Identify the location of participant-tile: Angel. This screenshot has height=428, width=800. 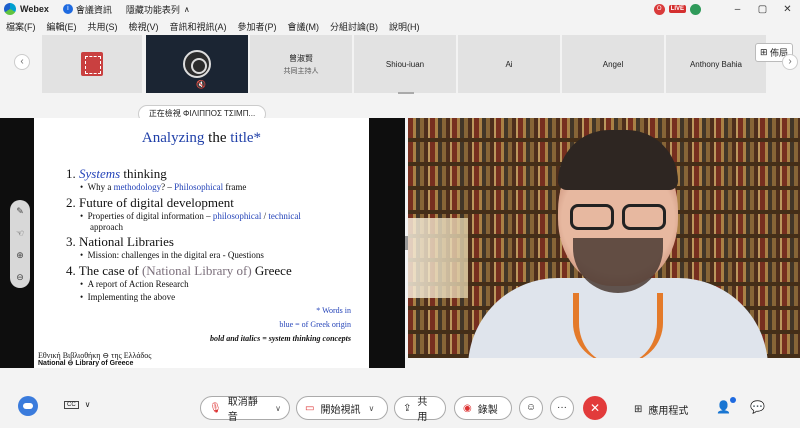
(613, 64).